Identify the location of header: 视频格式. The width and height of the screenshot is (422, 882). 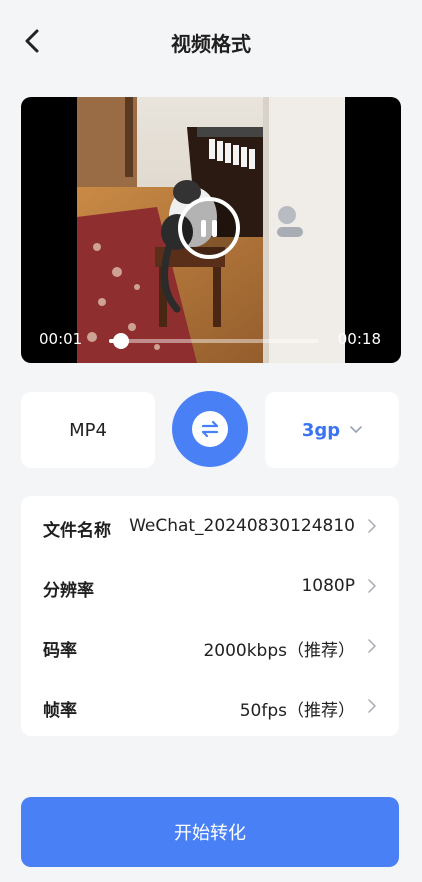
(211, 42).